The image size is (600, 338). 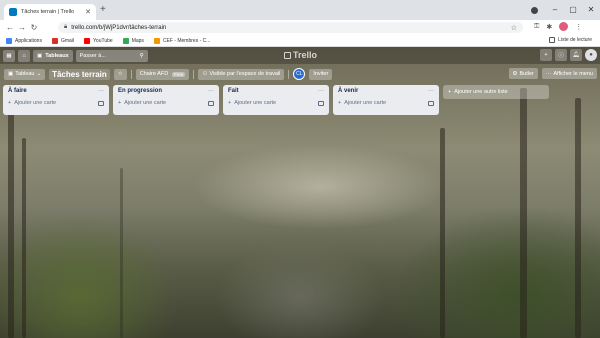 I want to click on add-list-button: + Ajouter une autre liste, so click(x=496, y=92).